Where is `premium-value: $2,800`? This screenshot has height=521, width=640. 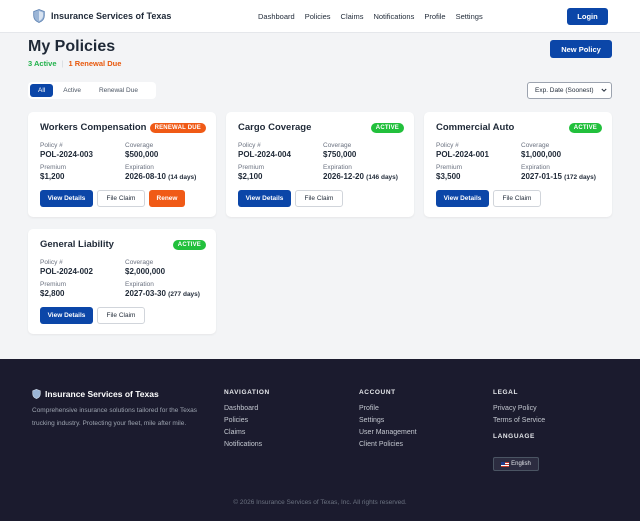
premium-value: $2,800 is located at coordinates (52, 293).